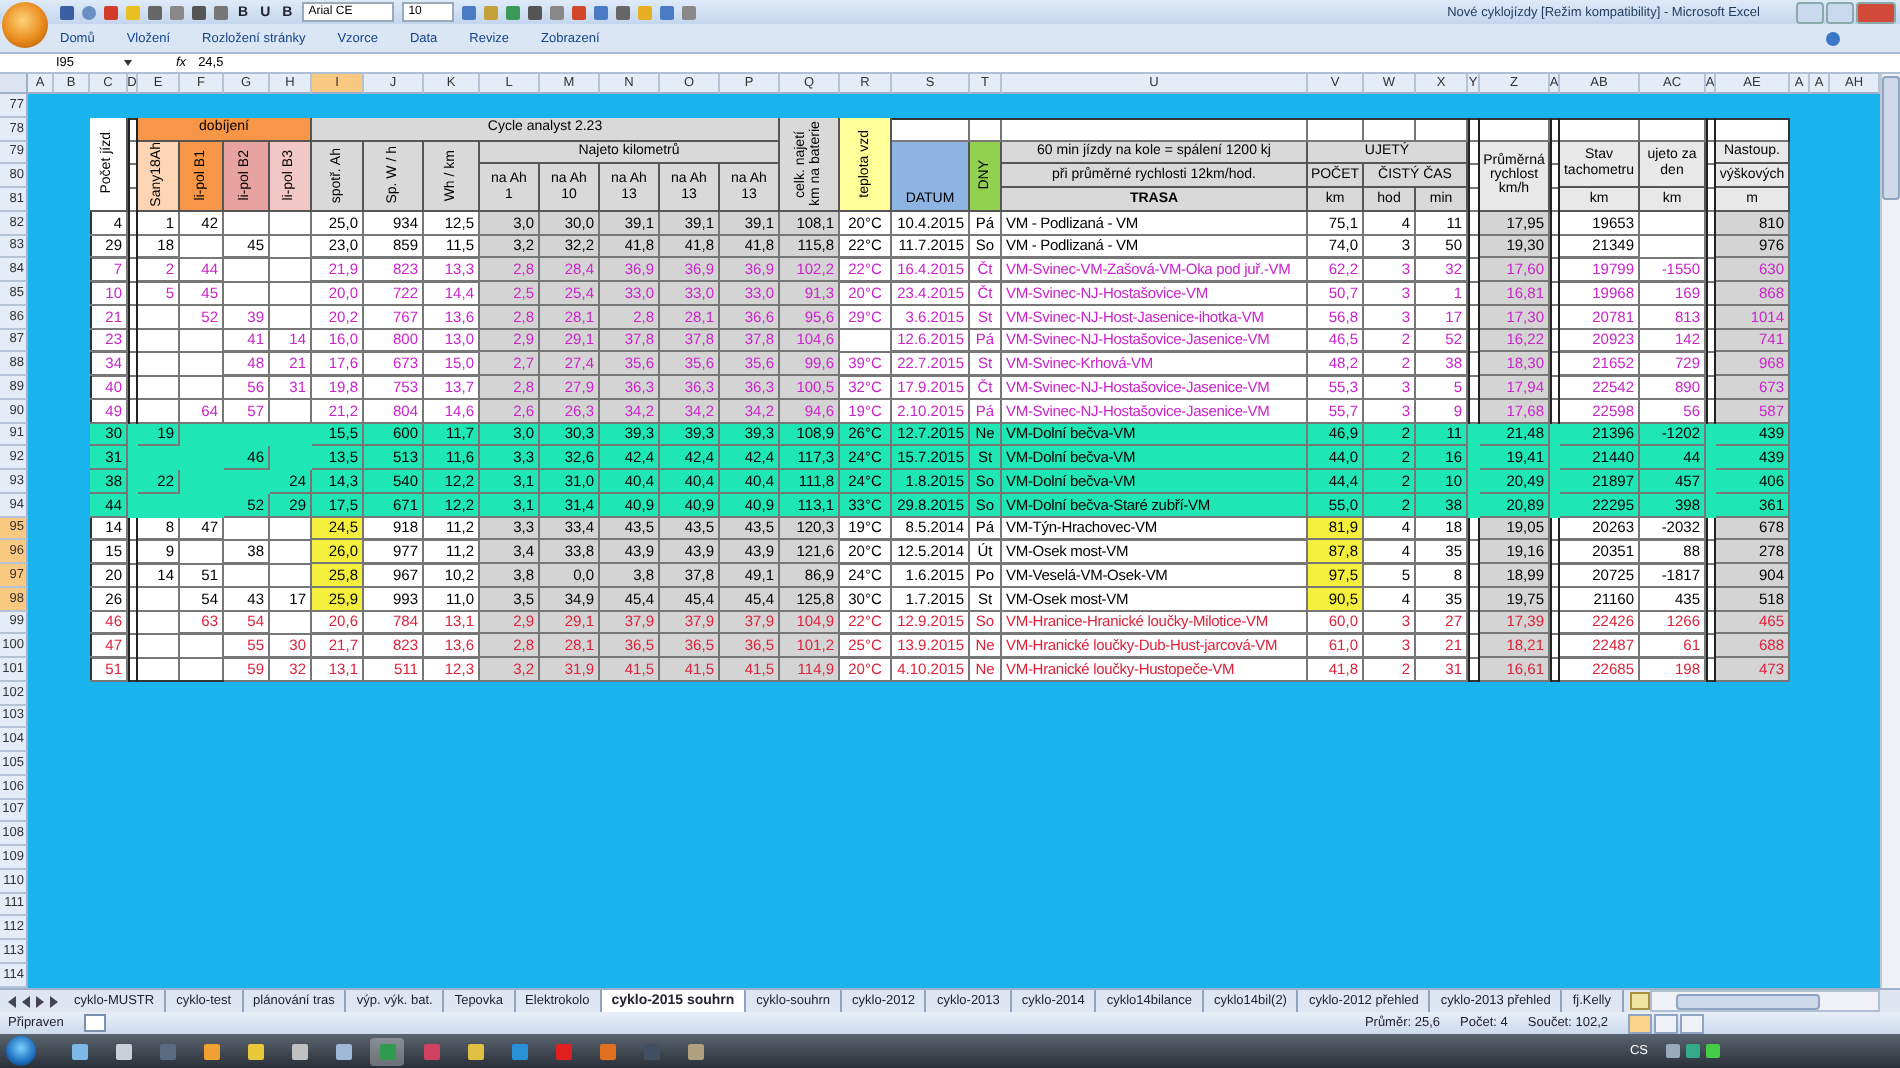 The height and width of the screenshot is (1068, 1900). What do you see at coordinates (1840, 12) in the screenshot?
I see `maximize-button` at bounding box center [1840, 12].